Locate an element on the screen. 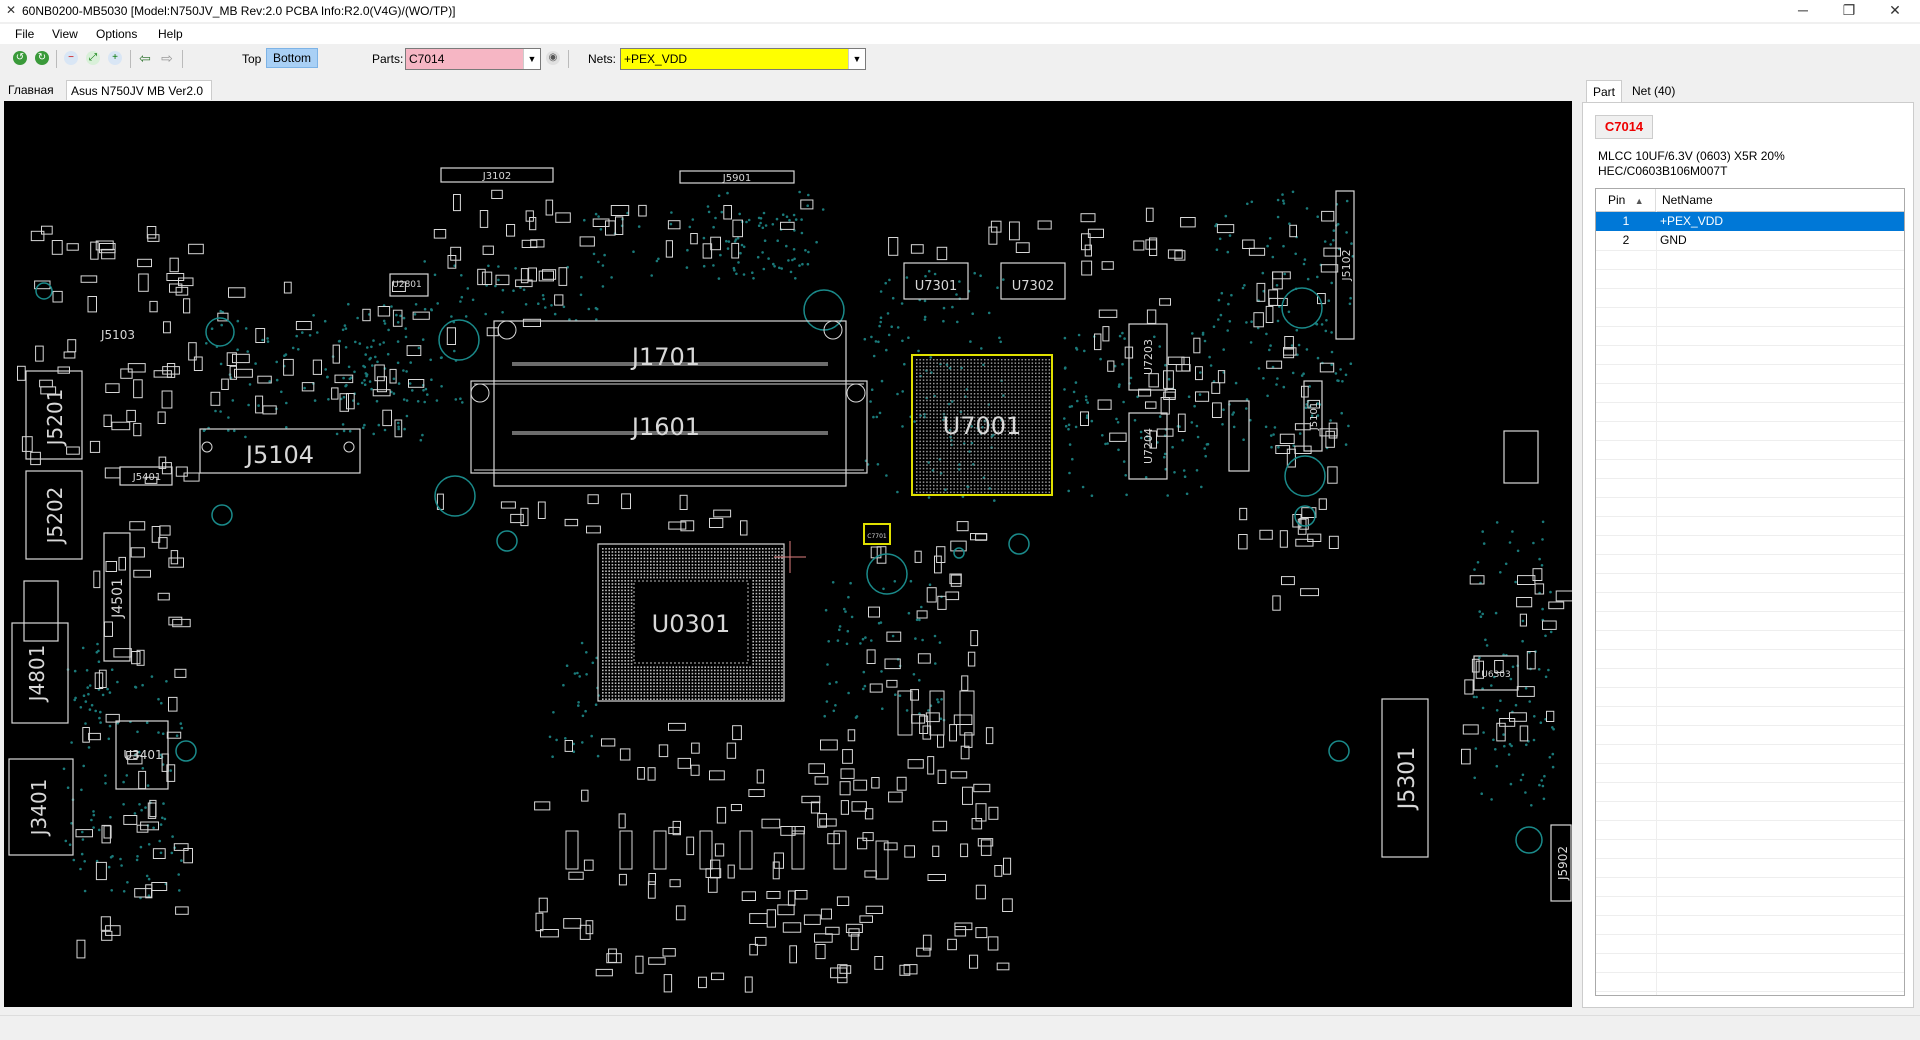 The image size is (1920, 1040). label-u3401: U3401 is located at coordinates (142, 755).